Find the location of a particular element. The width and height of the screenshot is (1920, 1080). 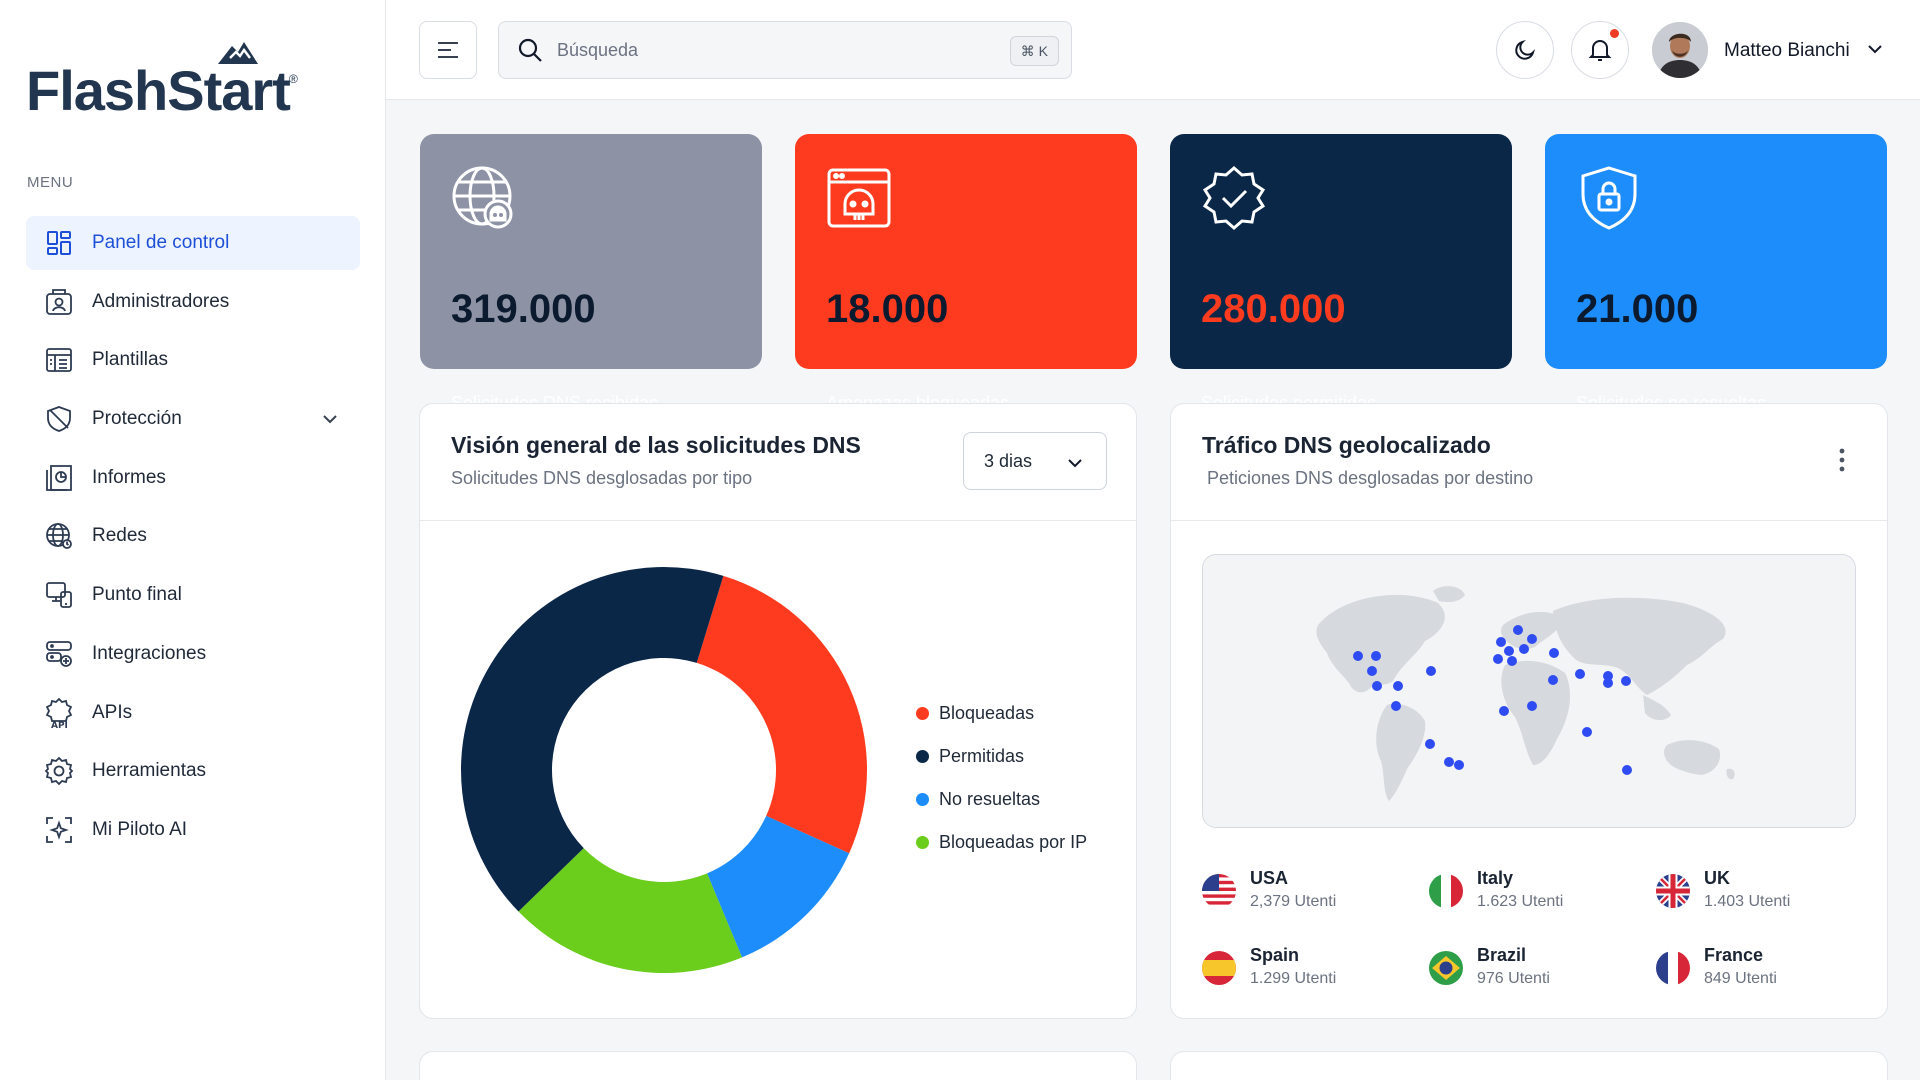

verified-badge-icon is located at coordinates (1234, 200).